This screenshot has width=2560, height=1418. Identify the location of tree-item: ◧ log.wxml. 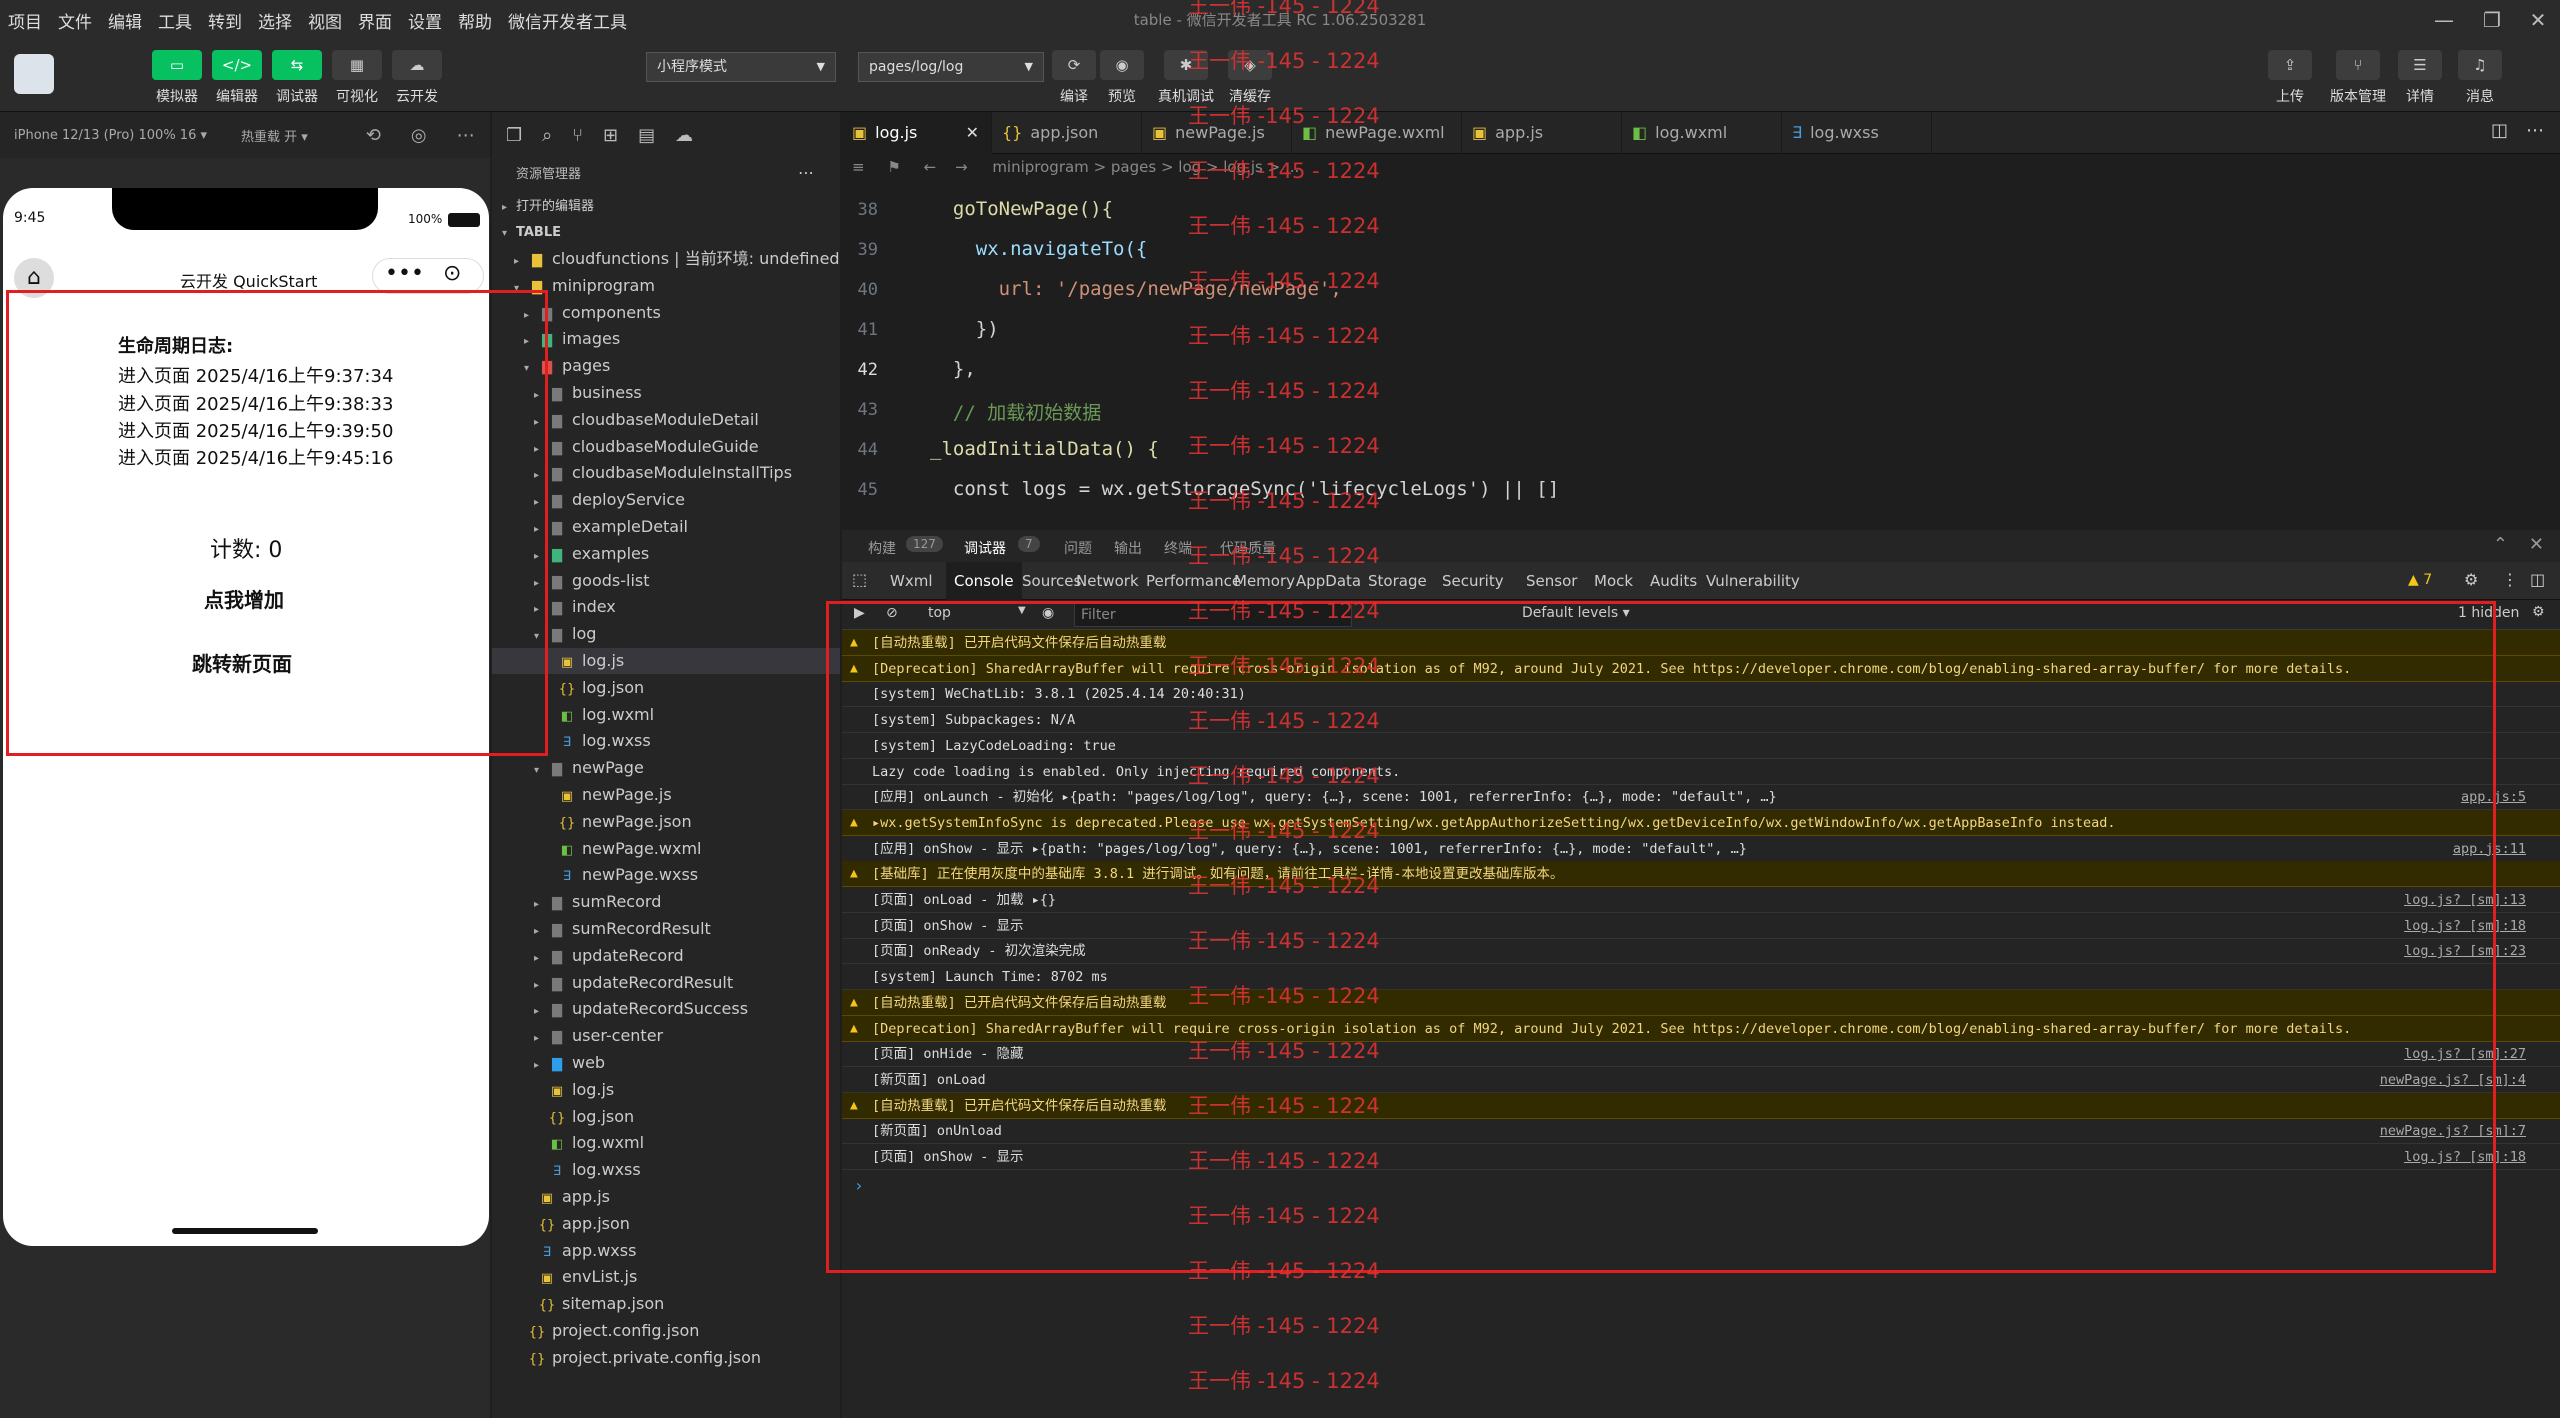
(599, 715).